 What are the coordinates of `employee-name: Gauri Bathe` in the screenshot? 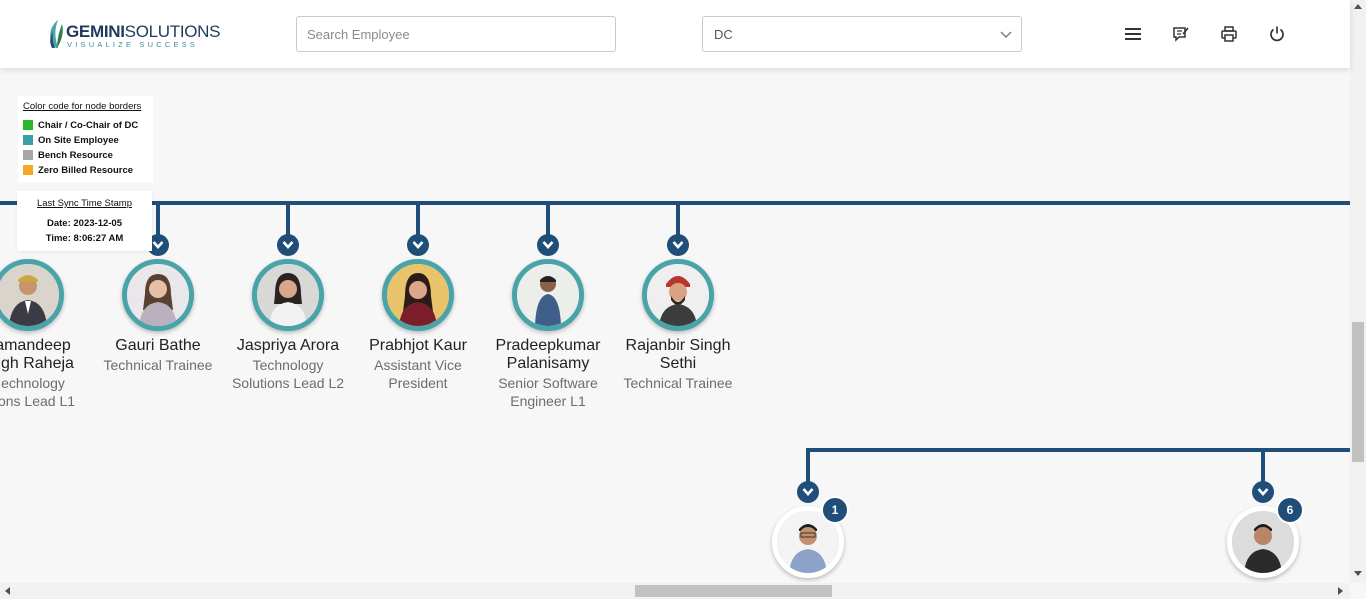 It's located at (158, 345).